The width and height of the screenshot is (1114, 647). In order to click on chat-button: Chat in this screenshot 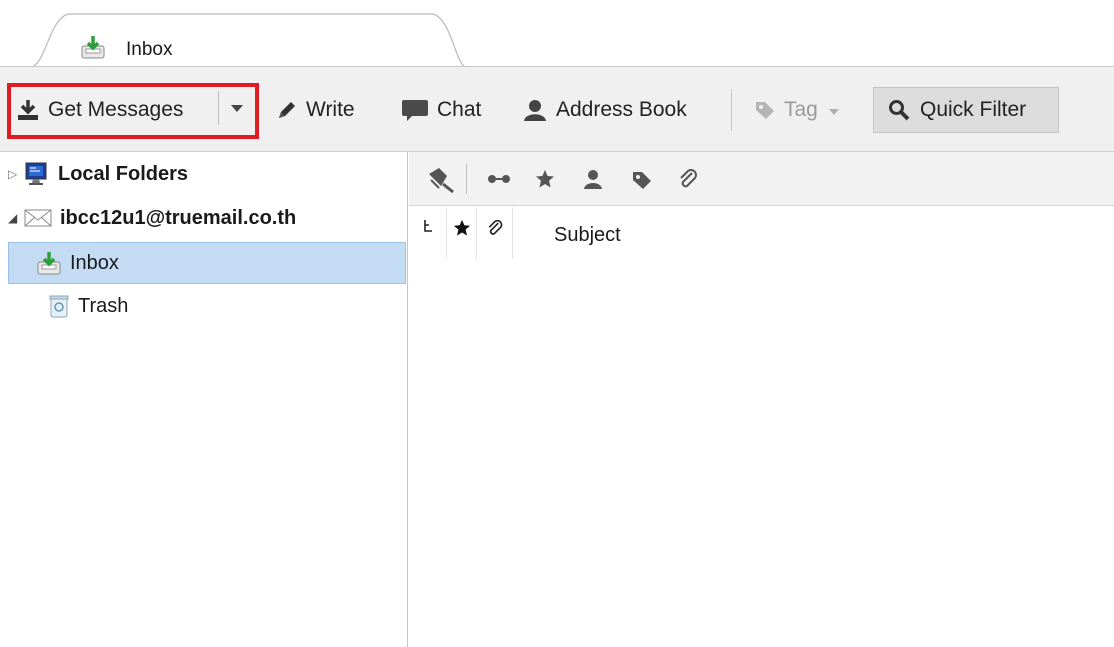, I will do `click(441, 110)`.